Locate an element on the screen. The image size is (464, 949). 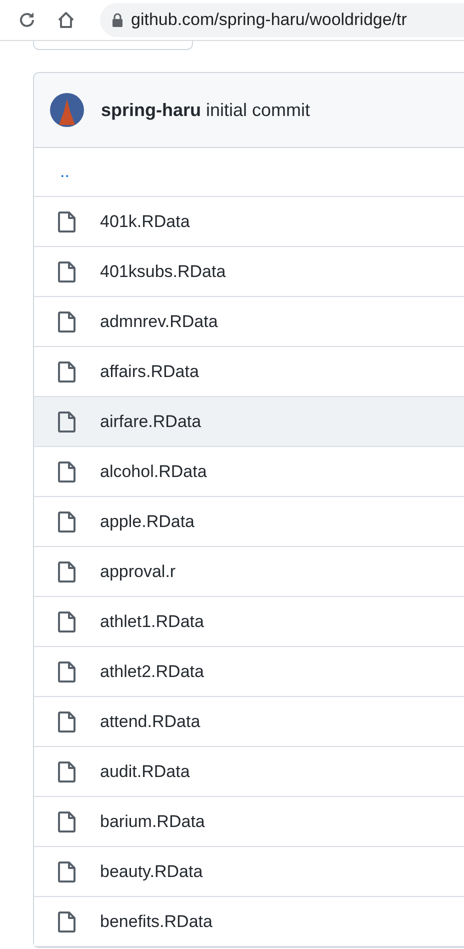
file-name: airfare.RData is located at coordinates (151, 421).